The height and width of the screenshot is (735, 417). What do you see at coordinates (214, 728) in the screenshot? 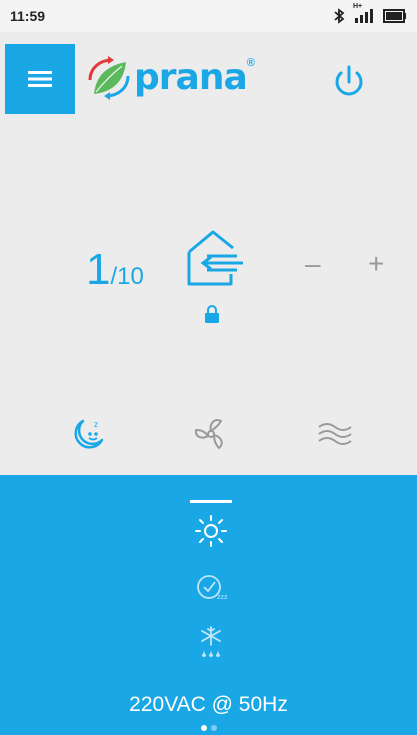
I see `page-dot` at bounding box center [214, 728].